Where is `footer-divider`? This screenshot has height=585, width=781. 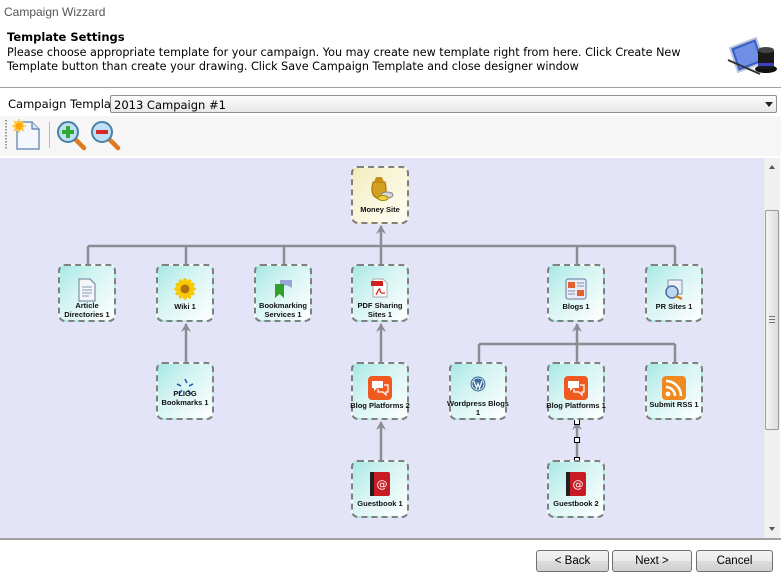
footer-divider is located at coordinates (390, 539).